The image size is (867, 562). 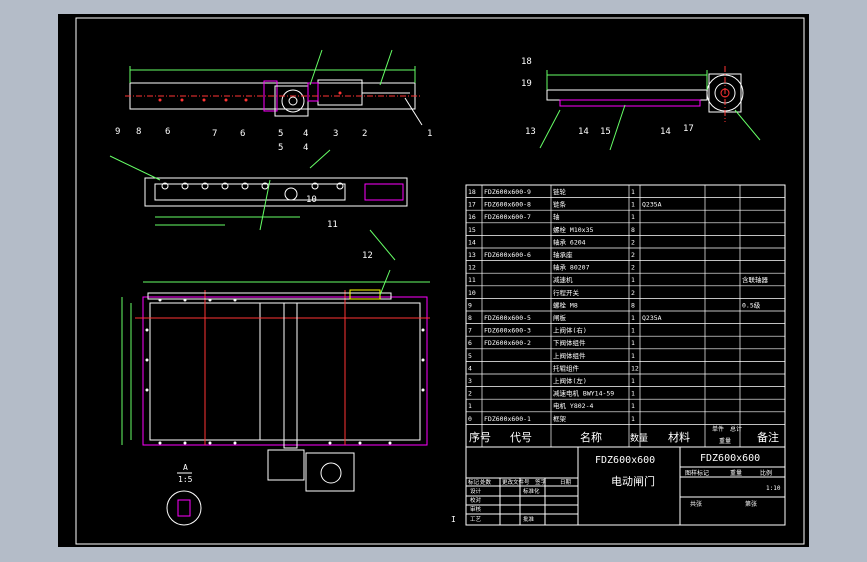 I want to click on bom-header-qty: 数量, so click(x=639, y=438).